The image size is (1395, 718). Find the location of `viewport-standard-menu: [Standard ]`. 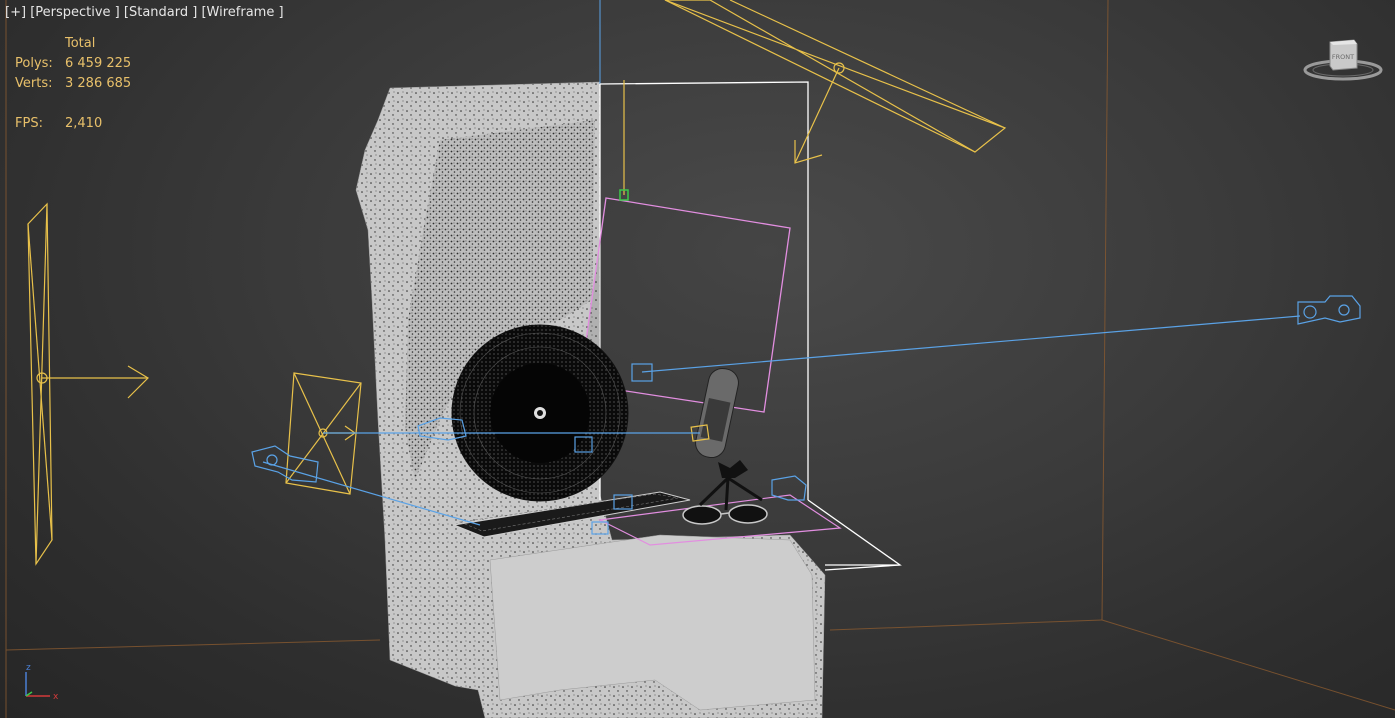

viewport-standard-menu: [Standard ] is located at coordinates (160, 12).